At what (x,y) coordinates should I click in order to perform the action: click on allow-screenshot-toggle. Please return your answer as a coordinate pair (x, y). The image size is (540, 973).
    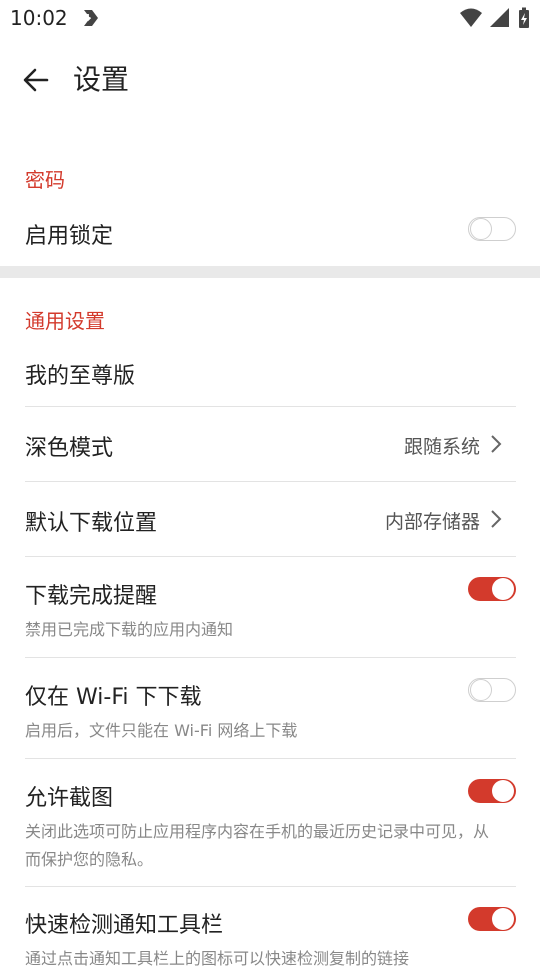
    Looking at the image, I should click on (492, 791).